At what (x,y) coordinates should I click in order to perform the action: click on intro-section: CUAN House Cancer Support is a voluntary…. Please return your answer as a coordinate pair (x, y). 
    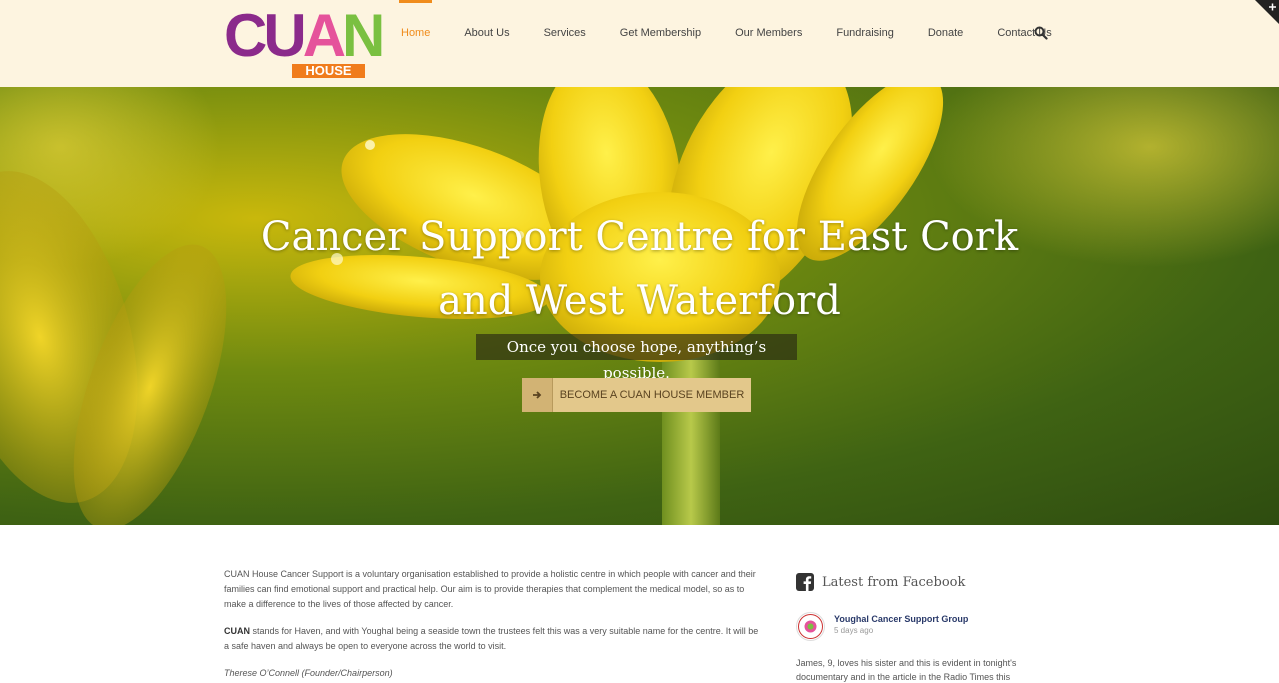
    Looking at the image, I should click on (494, 625).